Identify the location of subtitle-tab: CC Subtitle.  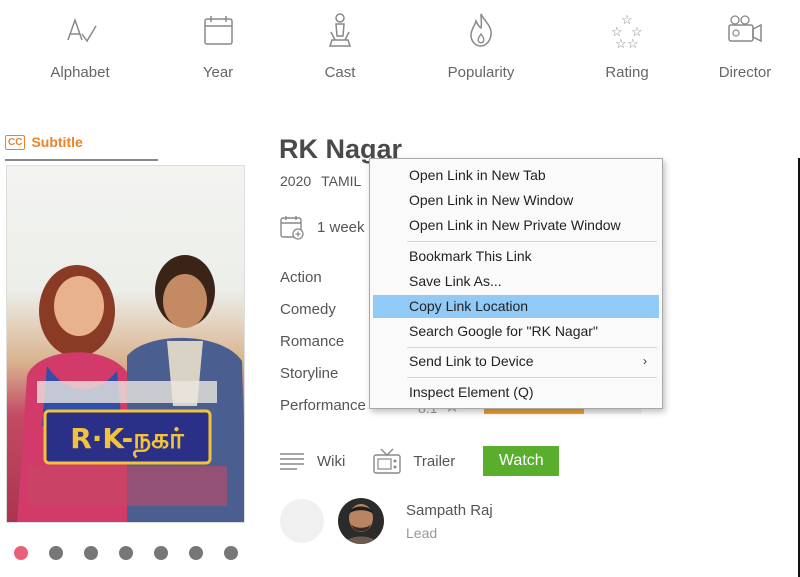
(44, 142).